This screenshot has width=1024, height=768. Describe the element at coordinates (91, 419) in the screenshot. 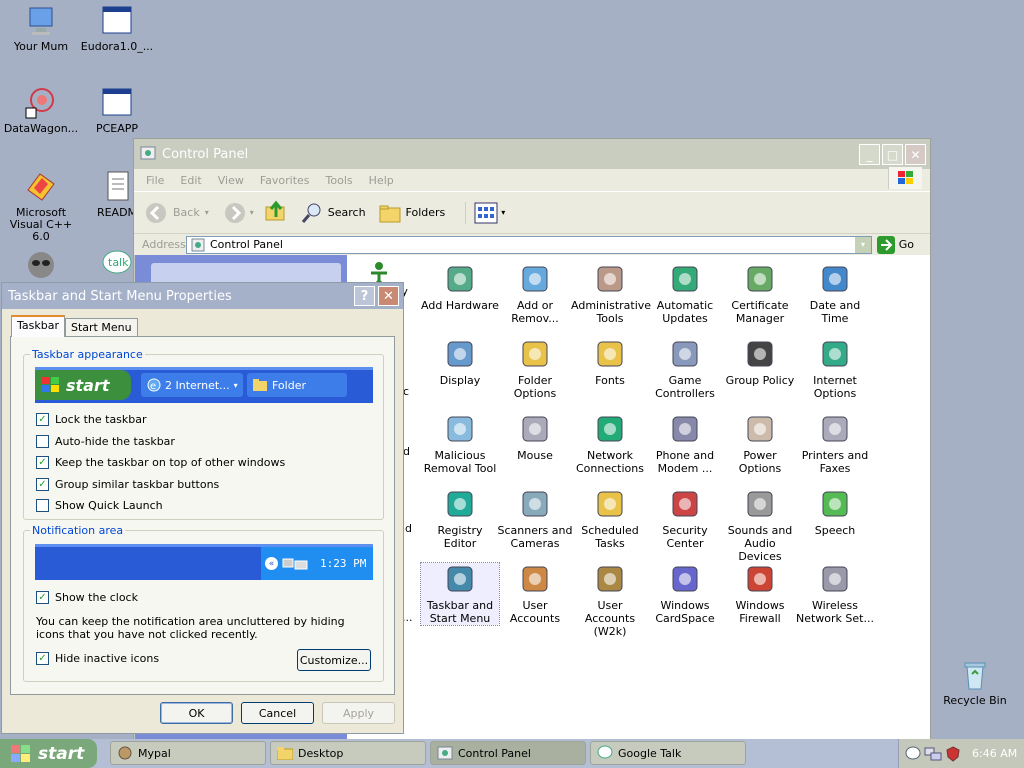

I see `appearance-option-checkbox: ✓ Lock the taskbar` at that location.